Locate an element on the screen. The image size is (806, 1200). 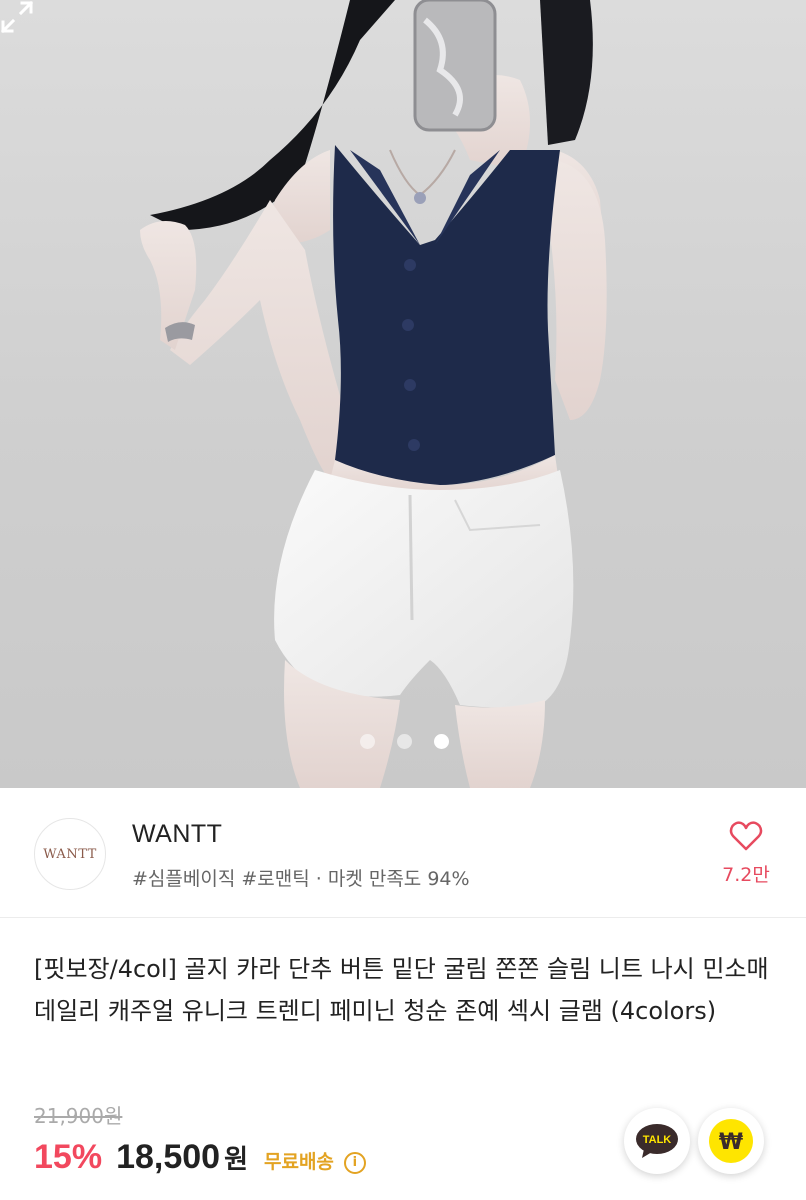
won-coin-icon: ₩ is located at coordinates (731, 1141).